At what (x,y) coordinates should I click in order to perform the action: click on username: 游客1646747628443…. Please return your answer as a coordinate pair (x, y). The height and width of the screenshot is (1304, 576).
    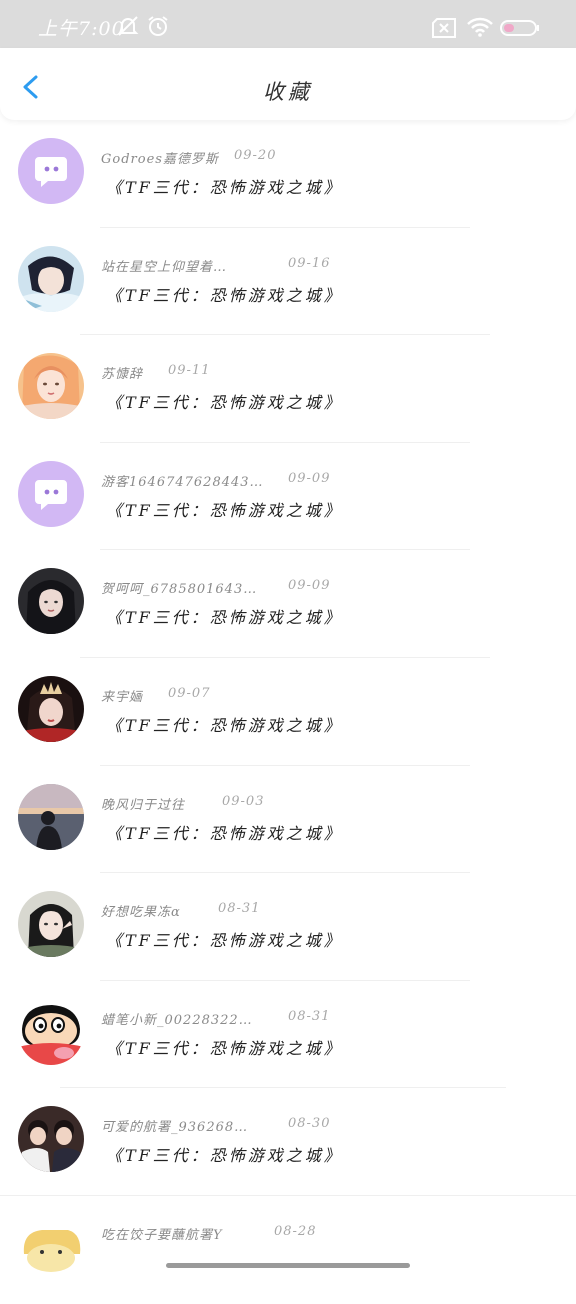
    Looking at the image, I should click on (182, 480).